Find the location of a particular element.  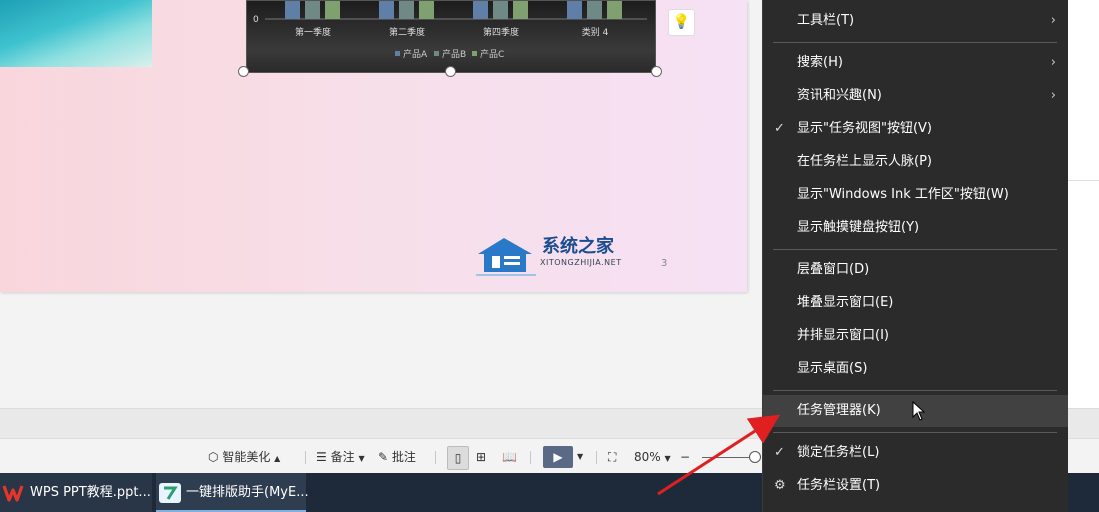

chart-svg: 0 第一季度 第二季度 第四季度 类别 4 产品A 产品B 产品C is located at coordinates (450, 30).